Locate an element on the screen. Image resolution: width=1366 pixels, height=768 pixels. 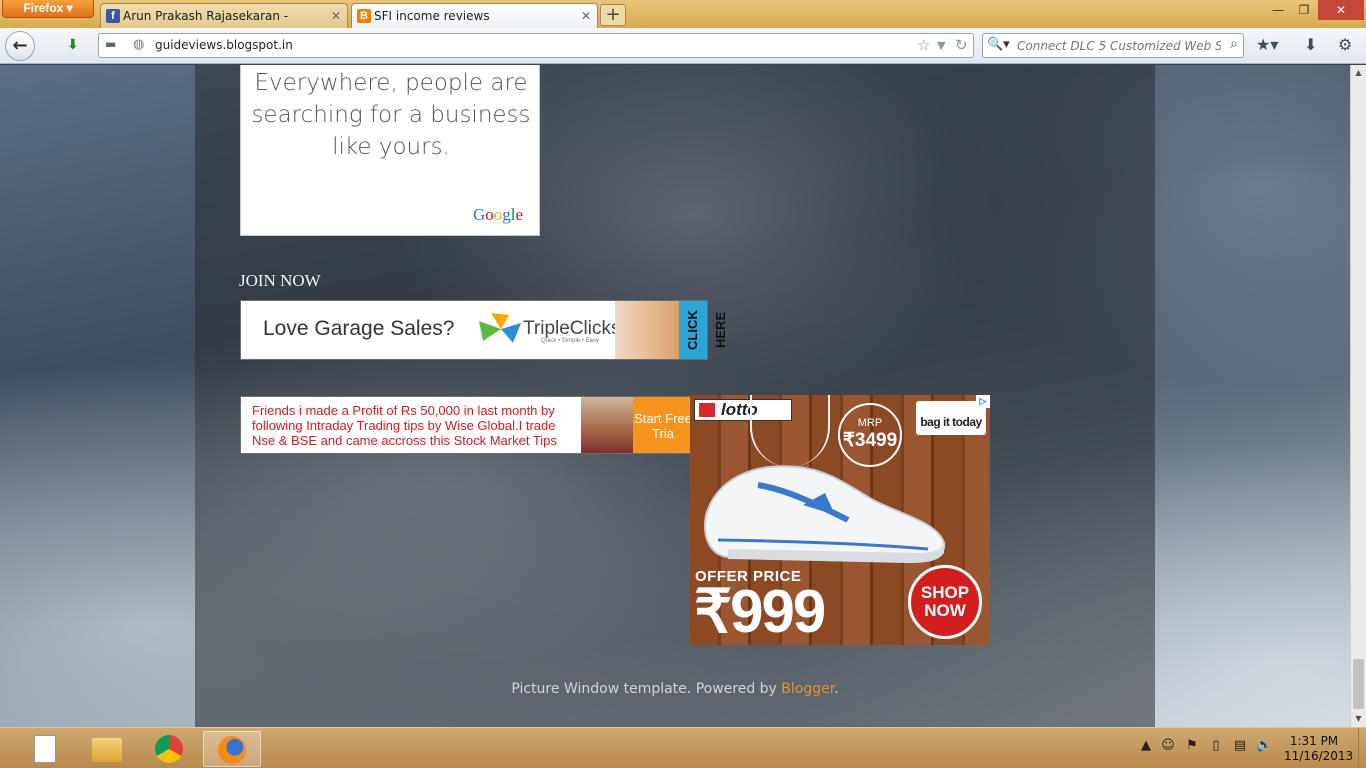
chat-icon: ☺ is located at coordinates (1168, 745).